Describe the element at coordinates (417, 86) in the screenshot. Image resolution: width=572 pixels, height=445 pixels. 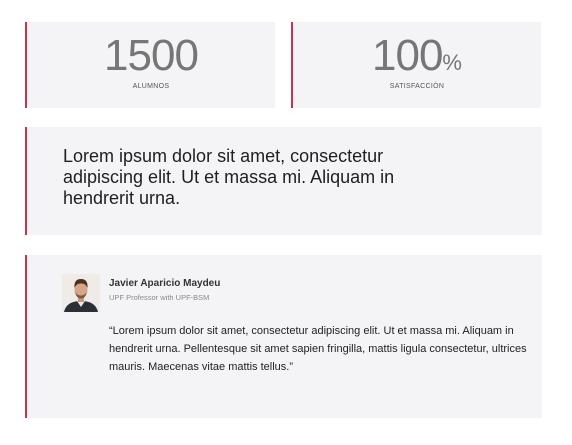
I see `stat-label: SATISFACCIÓN` at that location.